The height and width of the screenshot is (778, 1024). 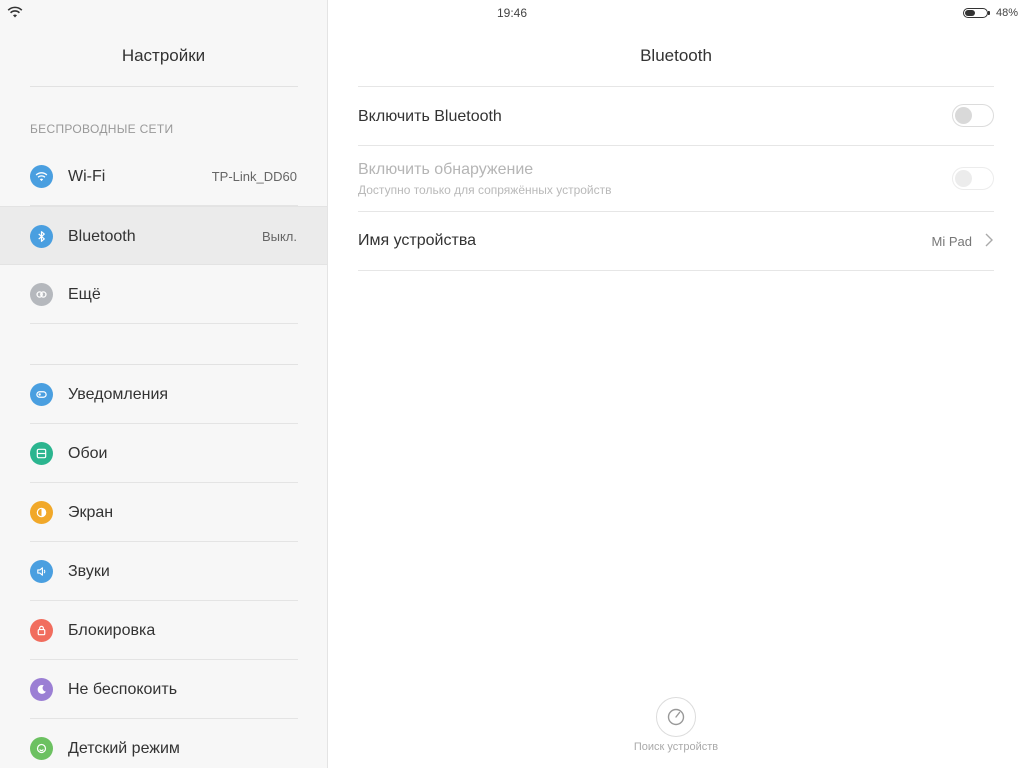 I want to click on sidebar-item-wallpaper: Обои, so click(x=163, y=453).